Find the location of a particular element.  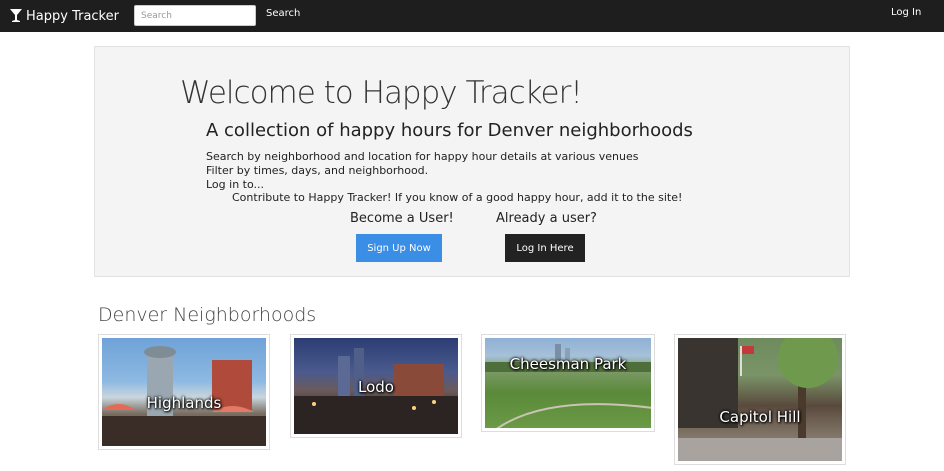

already-user-heading: Already a user? is located at coordinates (546, 218).